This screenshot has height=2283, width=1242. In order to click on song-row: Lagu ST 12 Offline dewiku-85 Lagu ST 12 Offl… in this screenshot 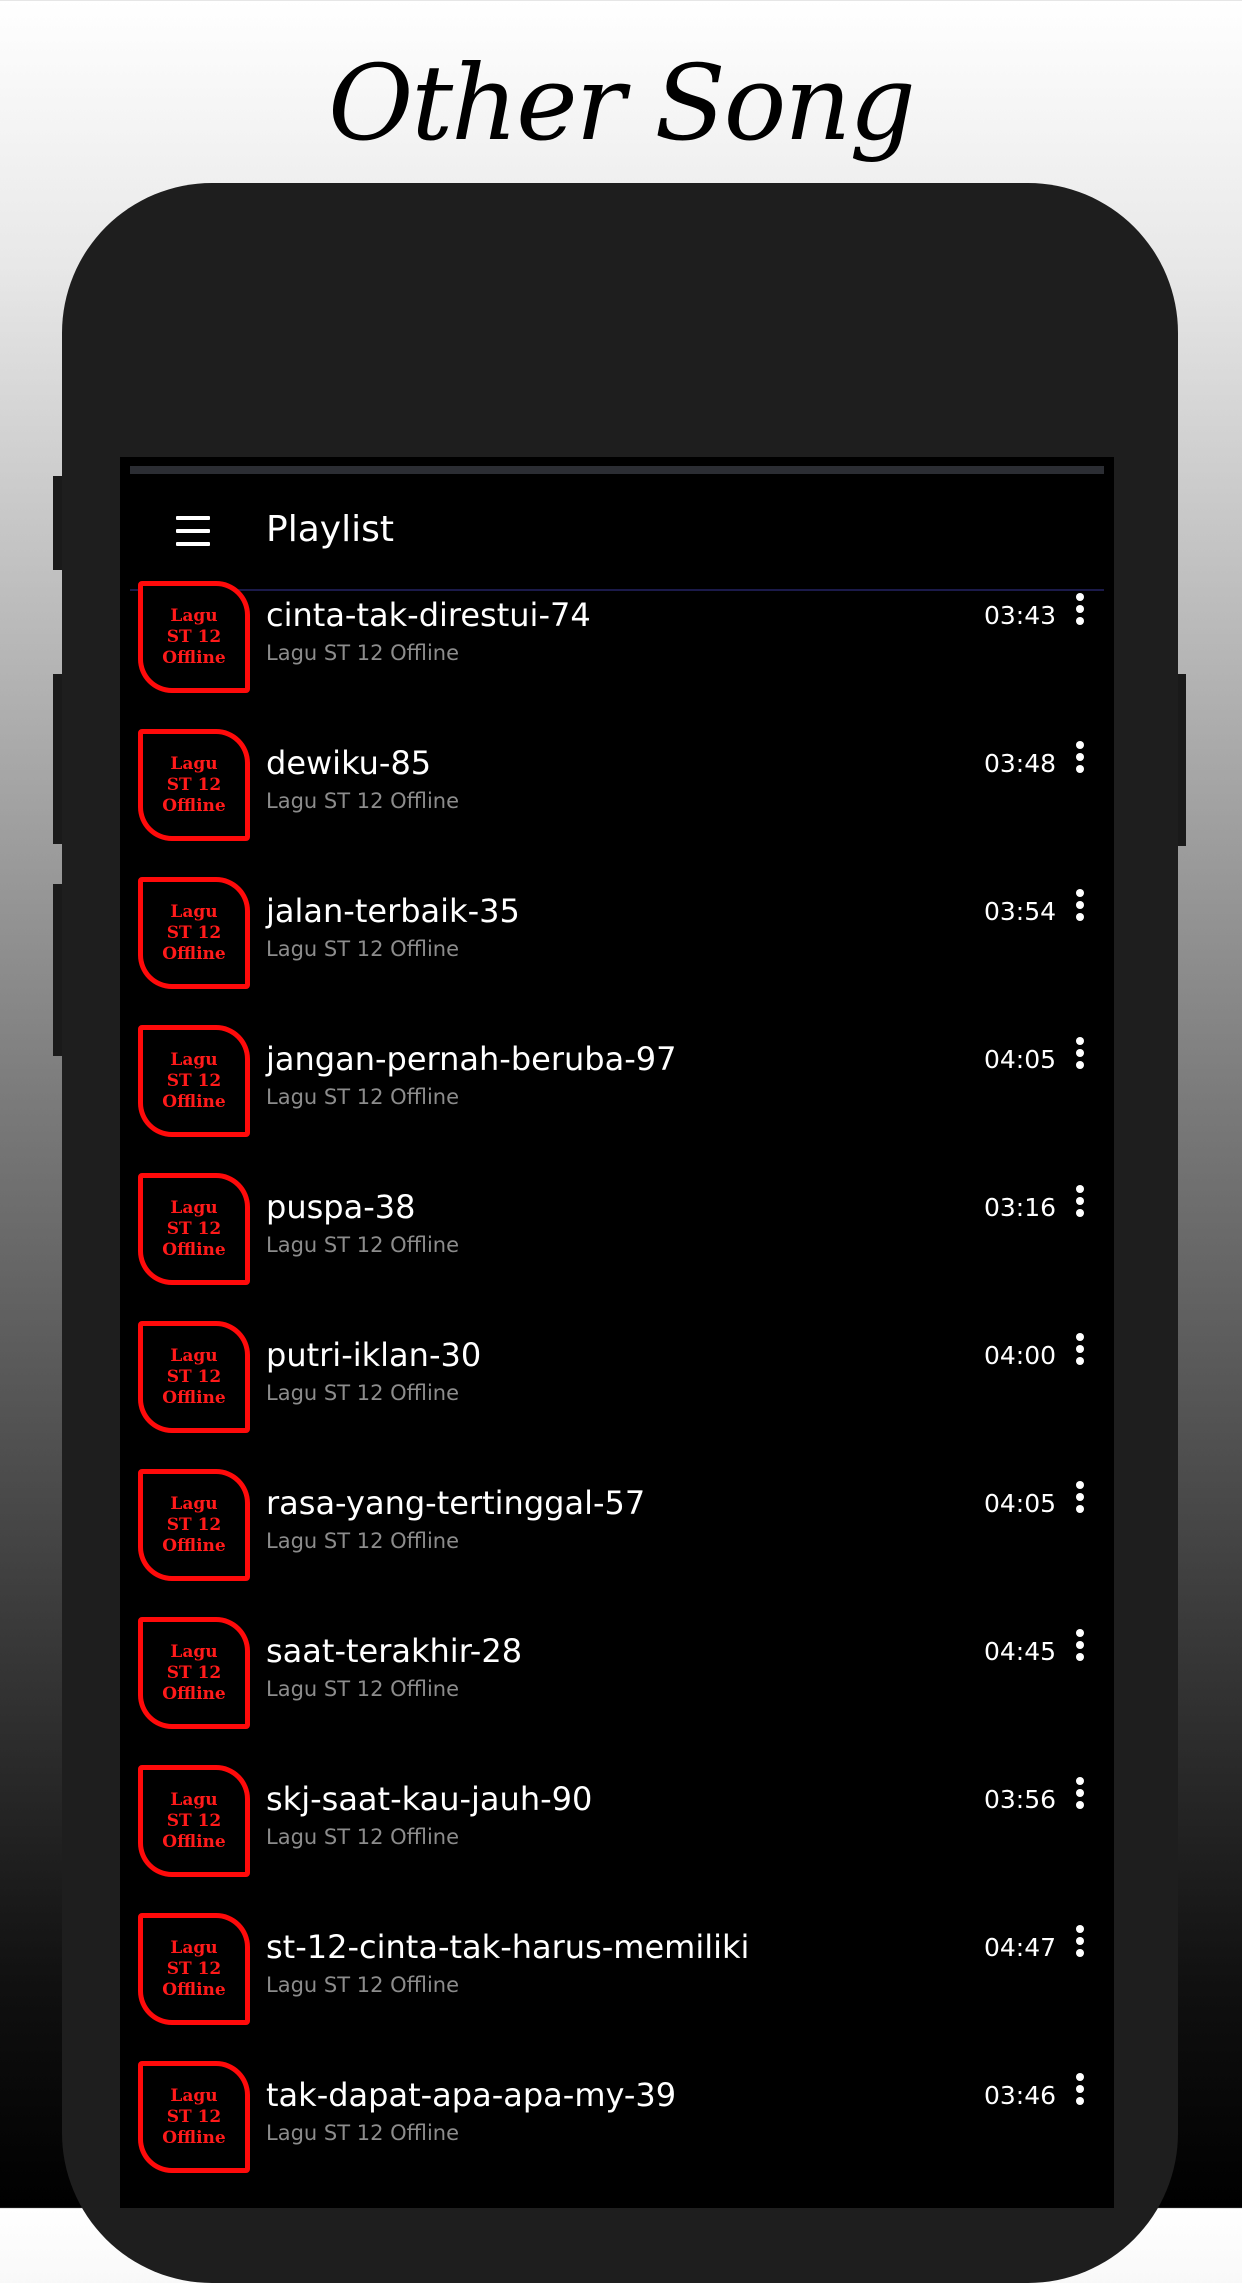, I will do `click(617, 803)`.